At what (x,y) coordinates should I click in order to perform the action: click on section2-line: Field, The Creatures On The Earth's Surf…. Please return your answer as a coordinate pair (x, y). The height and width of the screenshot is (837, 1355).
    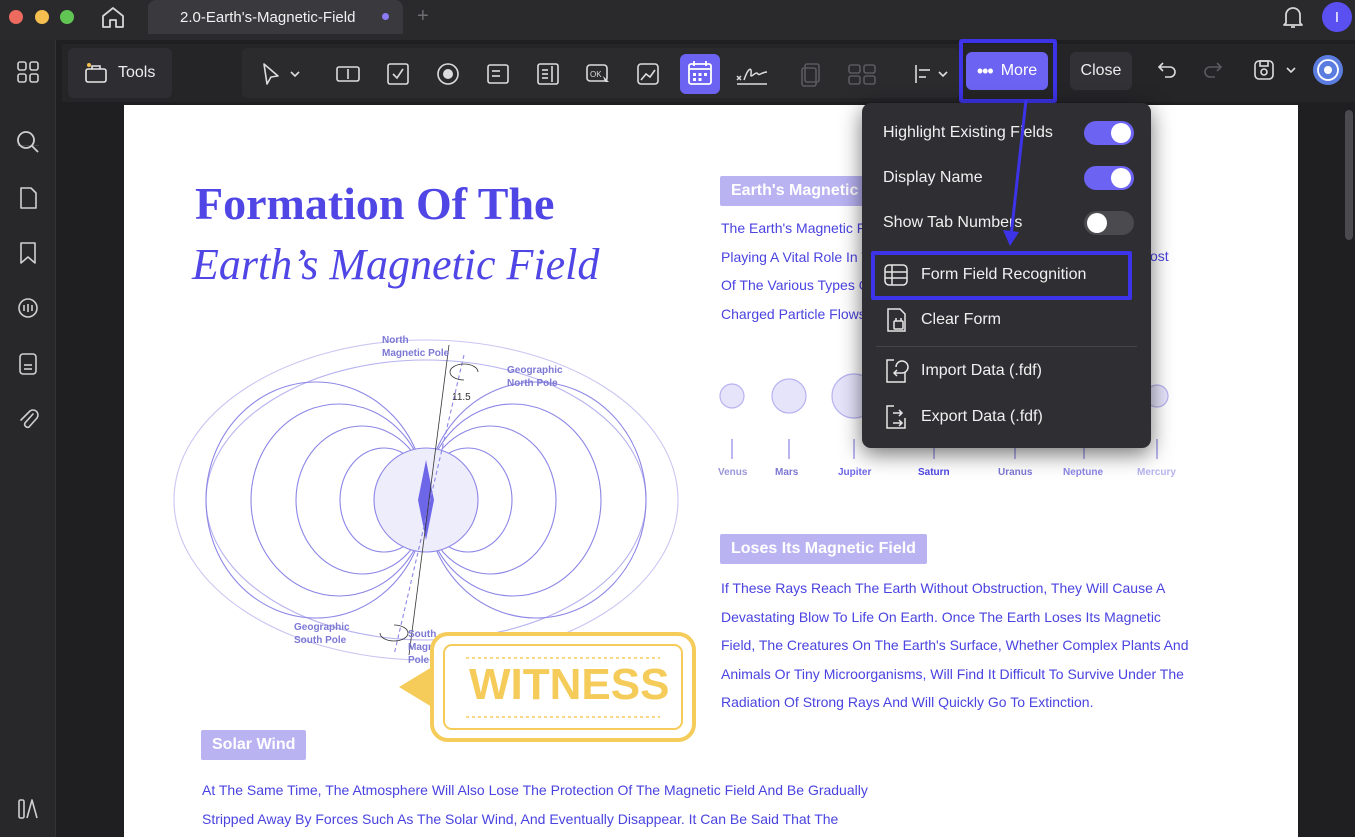
    Looking at the image, I should click on (955, 645).